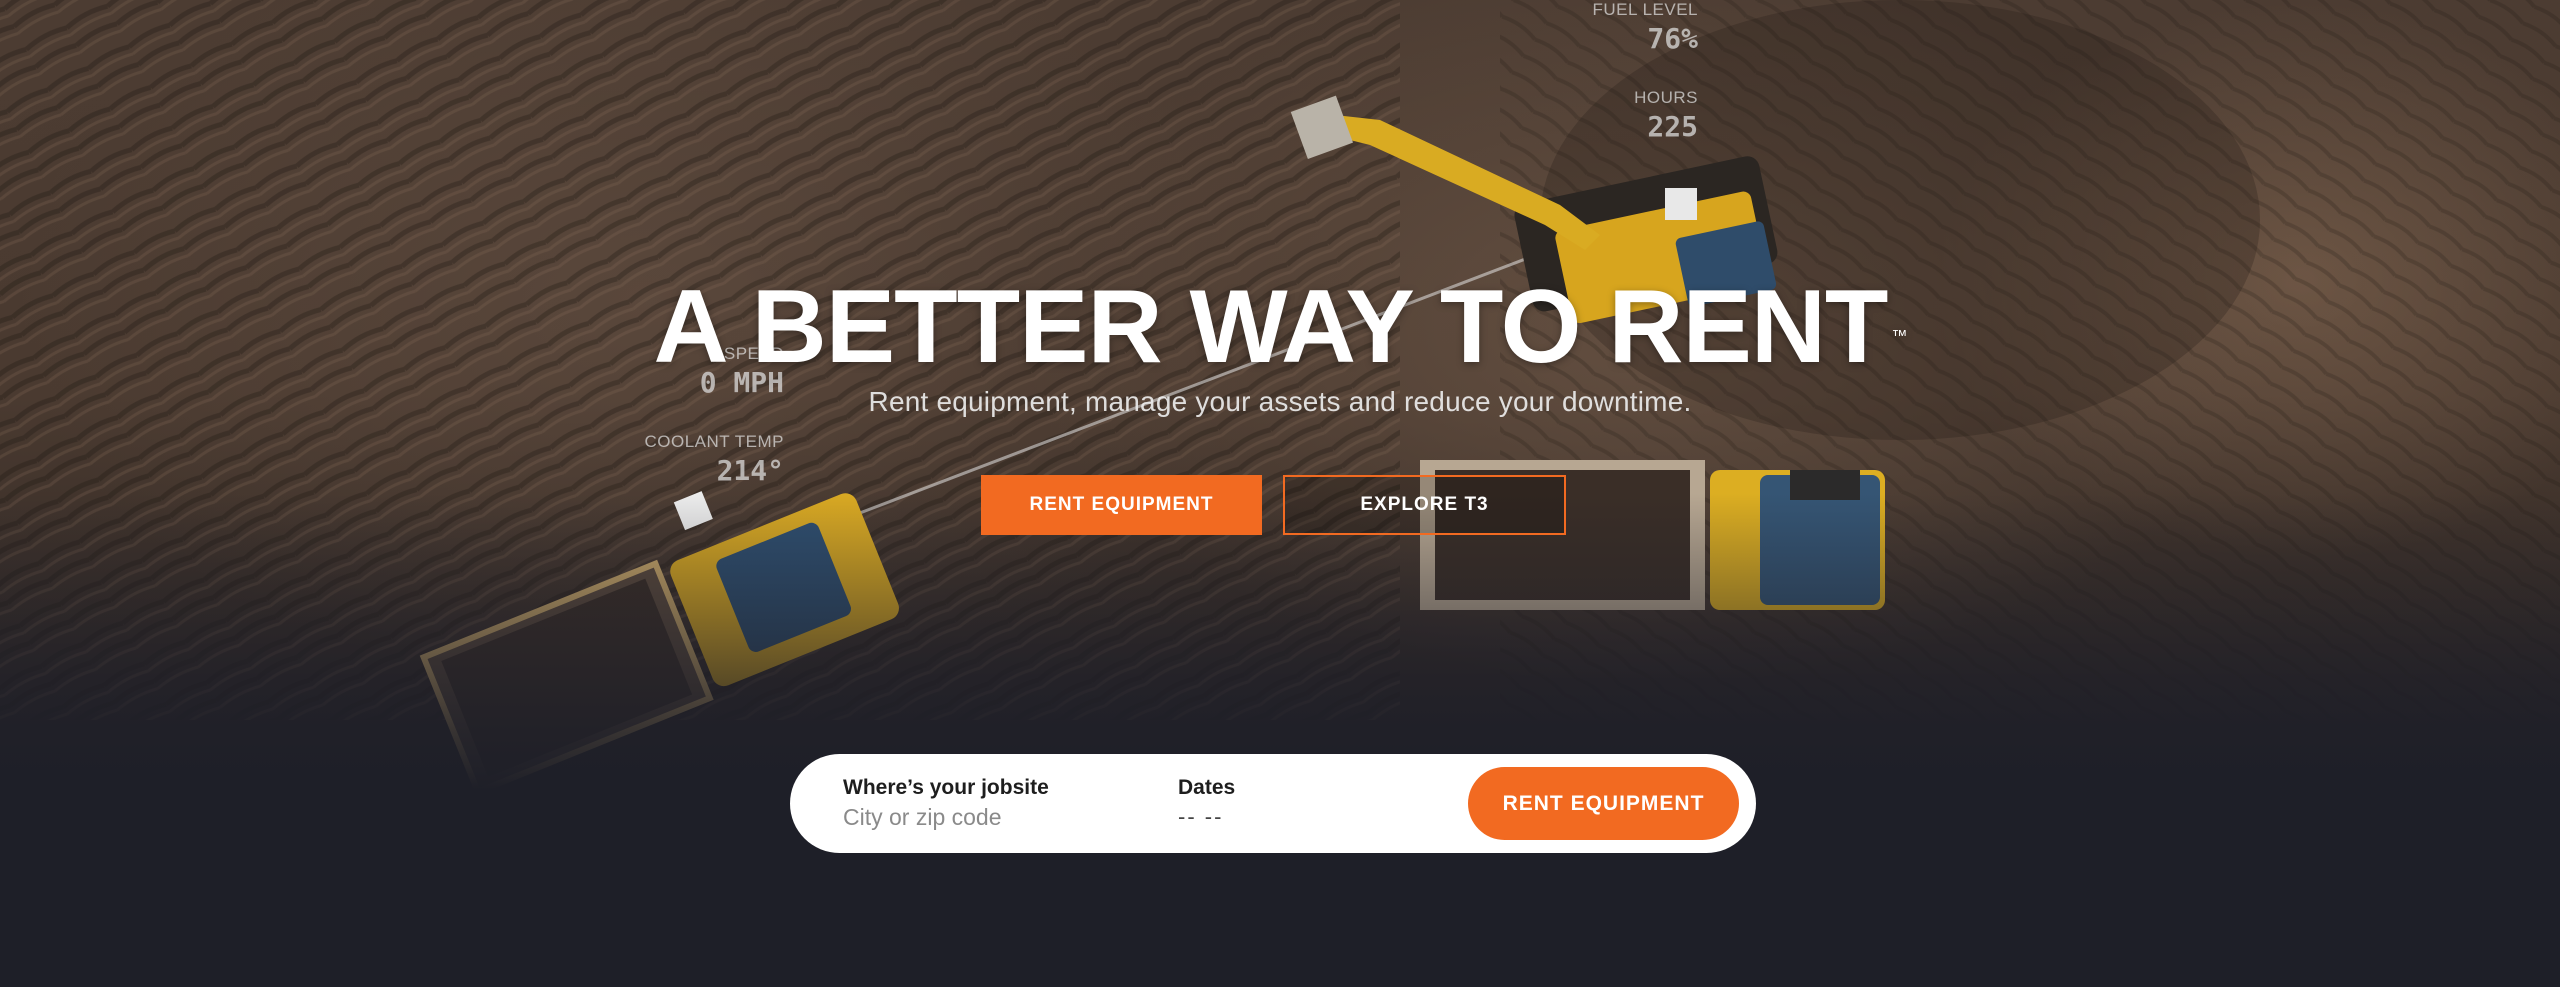  I want to click on telemetry-fuel-label: FUEL LEVEL, so click(1645, 9).